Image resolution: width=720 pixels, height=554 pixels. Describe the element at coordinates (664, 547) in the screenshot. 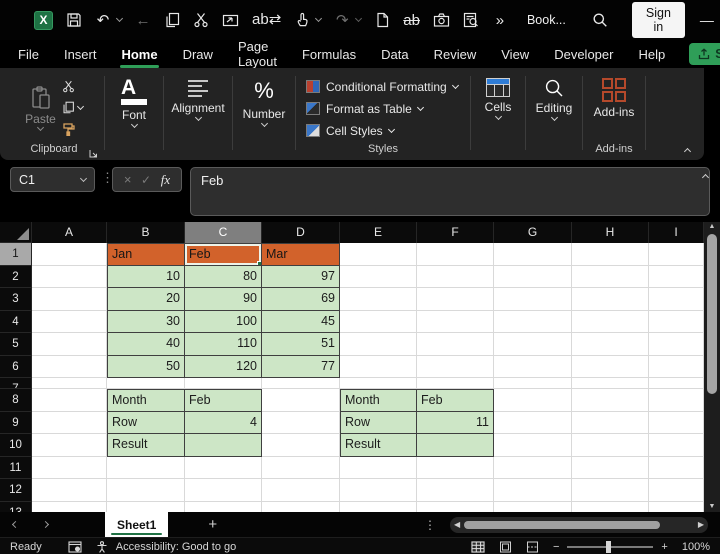

I see `zoom-in-button: +` at that location.